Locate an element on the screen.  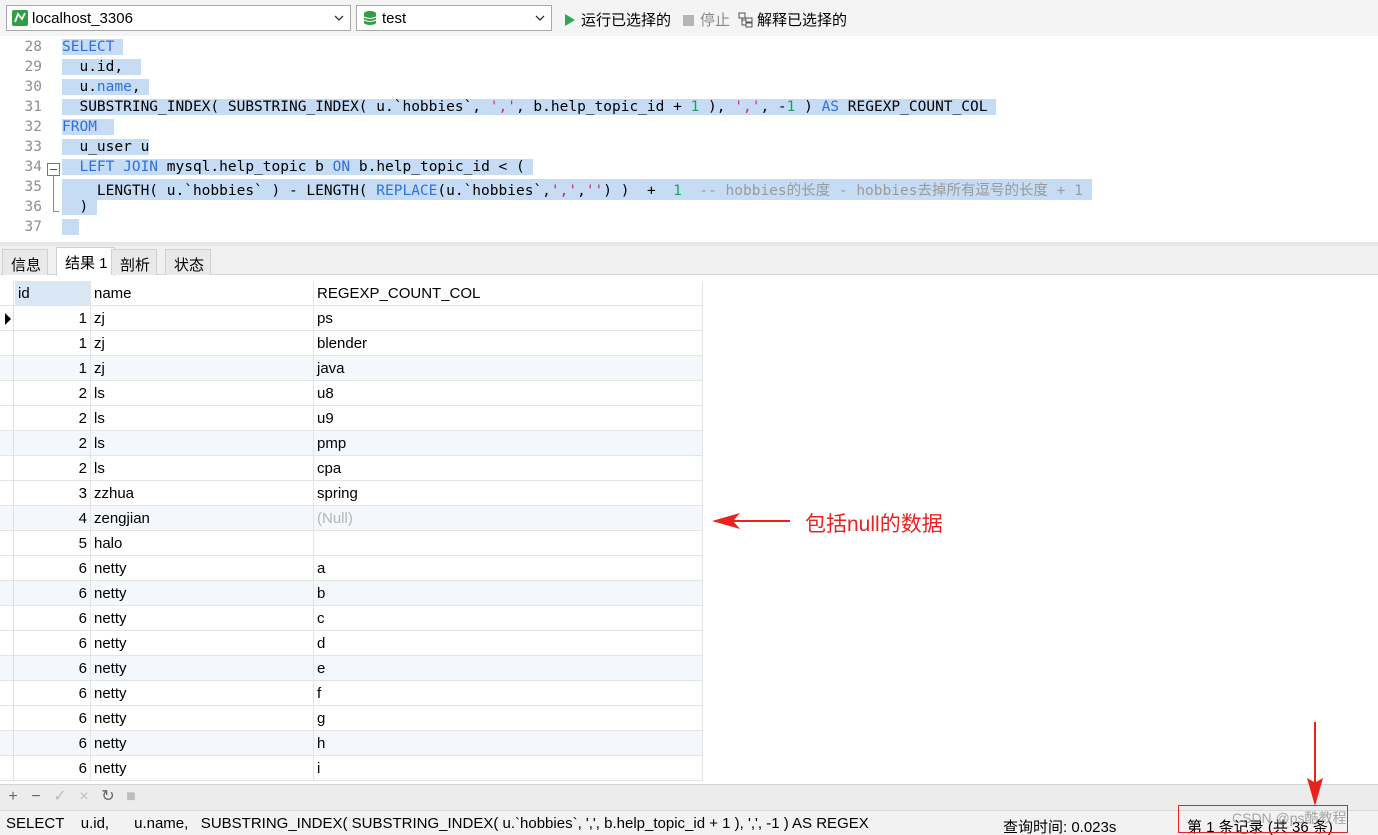
cell-id: 4 is located at coordinates (53, 518).